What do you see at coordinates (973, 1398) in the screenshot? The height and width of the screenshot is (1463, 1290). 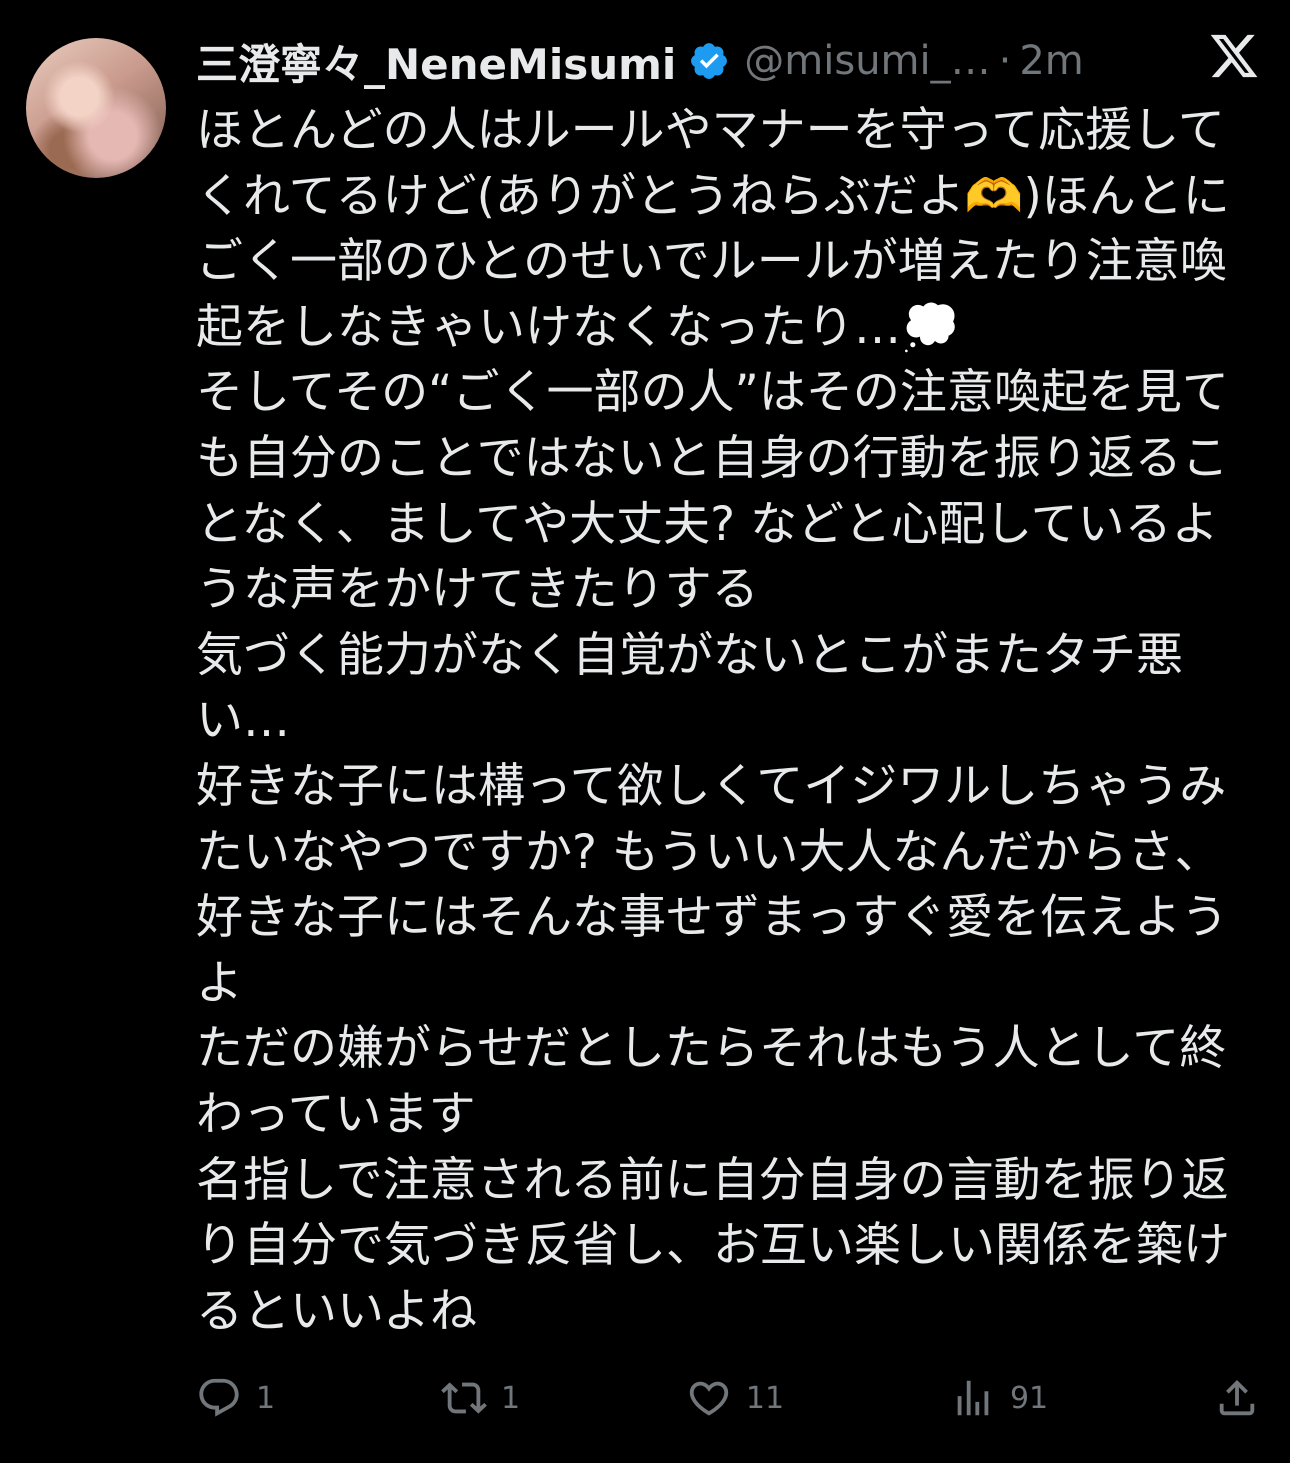 I see `views-icon` at bounding box center [973, 1398].